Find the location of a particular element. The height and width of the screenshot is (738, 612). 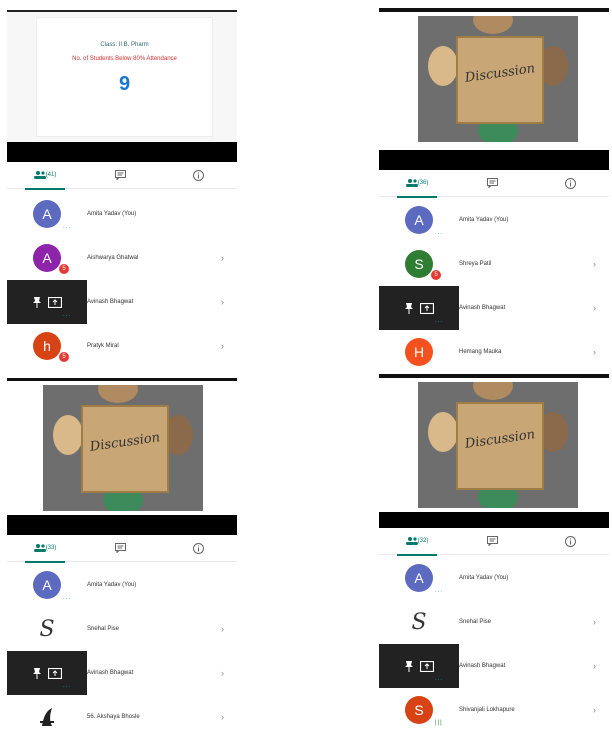

audio-level-icon: ||| is located at coordinates (439, 723).